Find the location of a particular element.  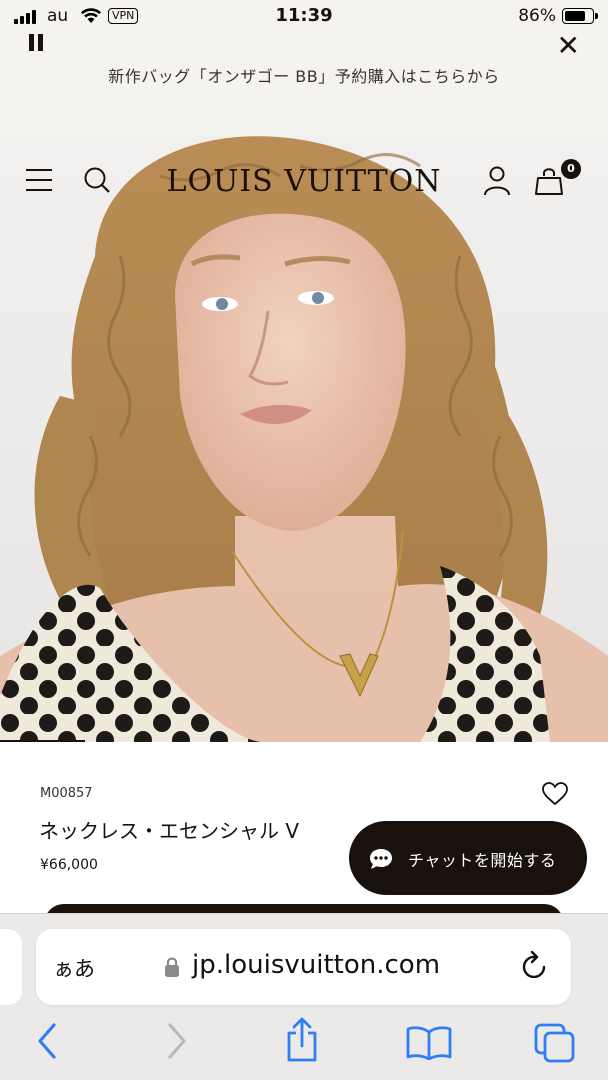

close-icon: ✕ is located at coordinates (568, 46).